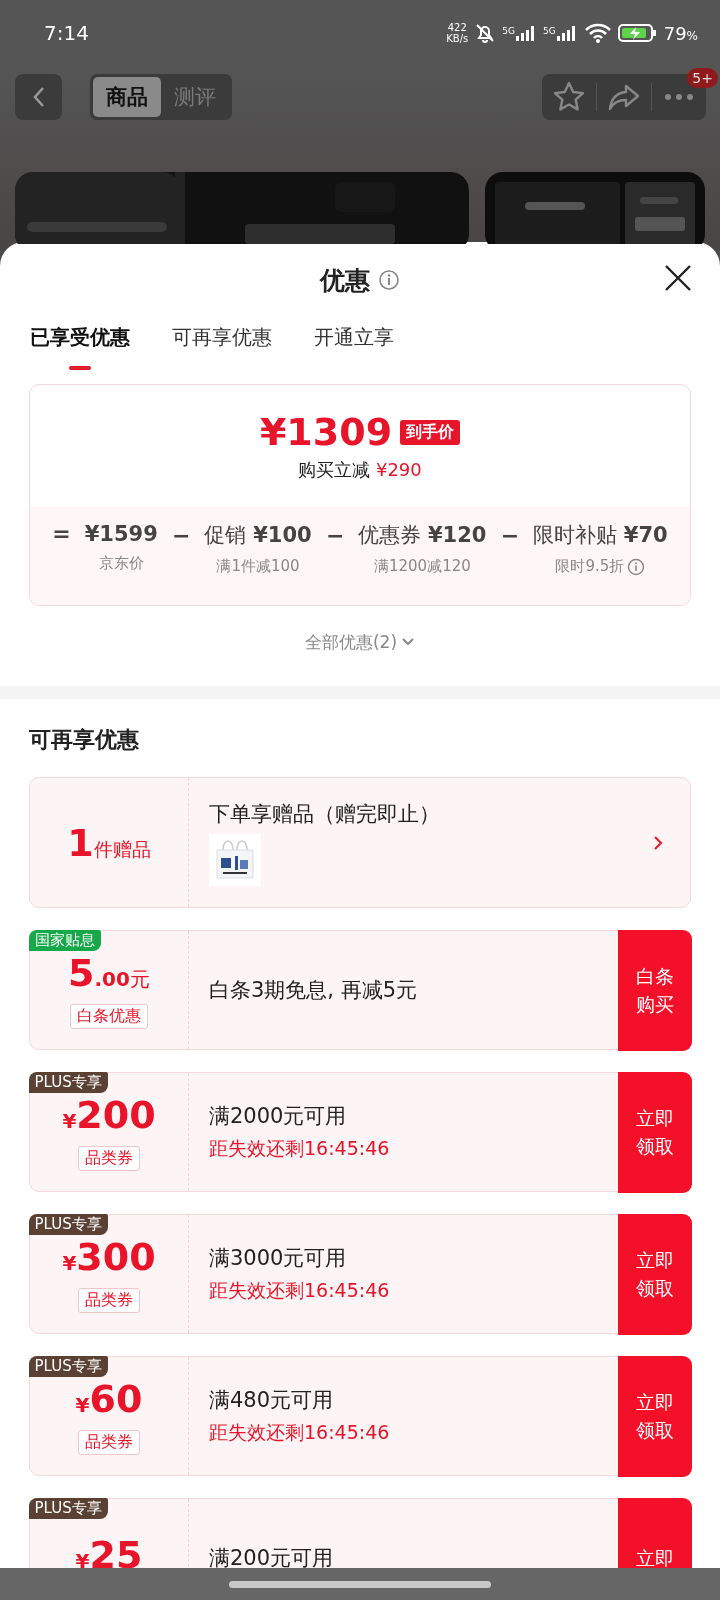 This screenshot has width=720, height=1600. I want to click on claim-button: 立即, so click(654, 1532).